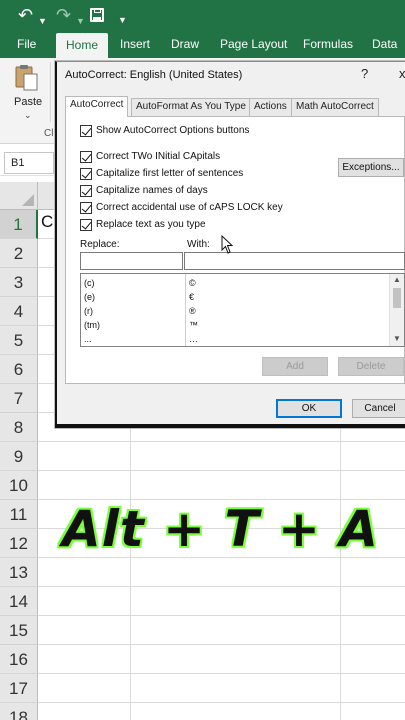 The image size is (405, 720). I want to click on row-header: 5, so click(19, 340).